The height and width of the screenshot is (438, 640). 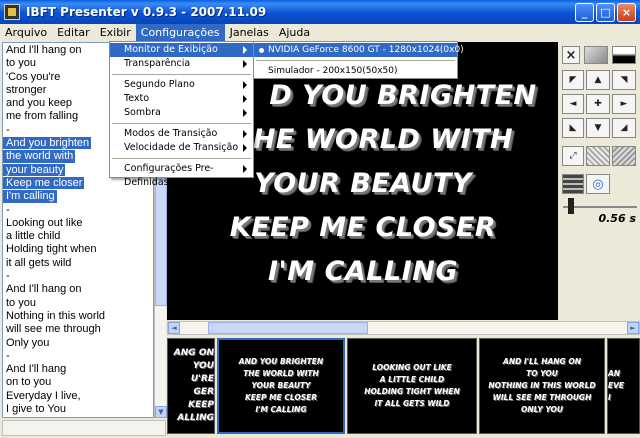 What do you see at coordinates (573, 156) in the screenshot?
I see `expand-icon: ⤢` at bounding box center [573, 156].